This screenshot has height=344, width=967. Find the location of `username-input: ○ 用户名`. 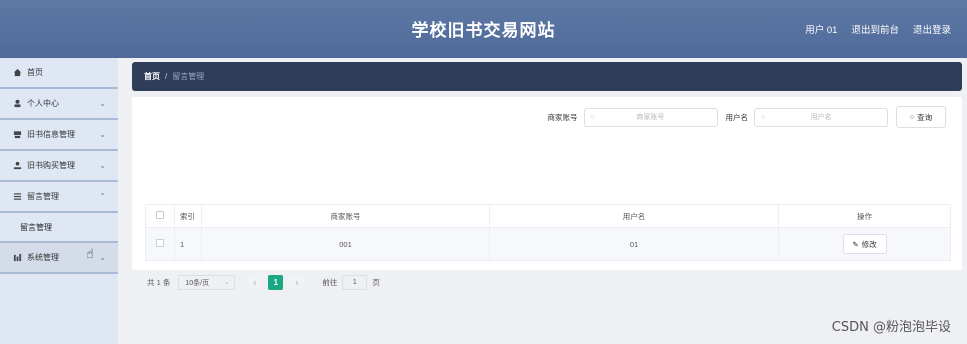

username-input: ○ 用户名 is located at coordinates (821, 117).